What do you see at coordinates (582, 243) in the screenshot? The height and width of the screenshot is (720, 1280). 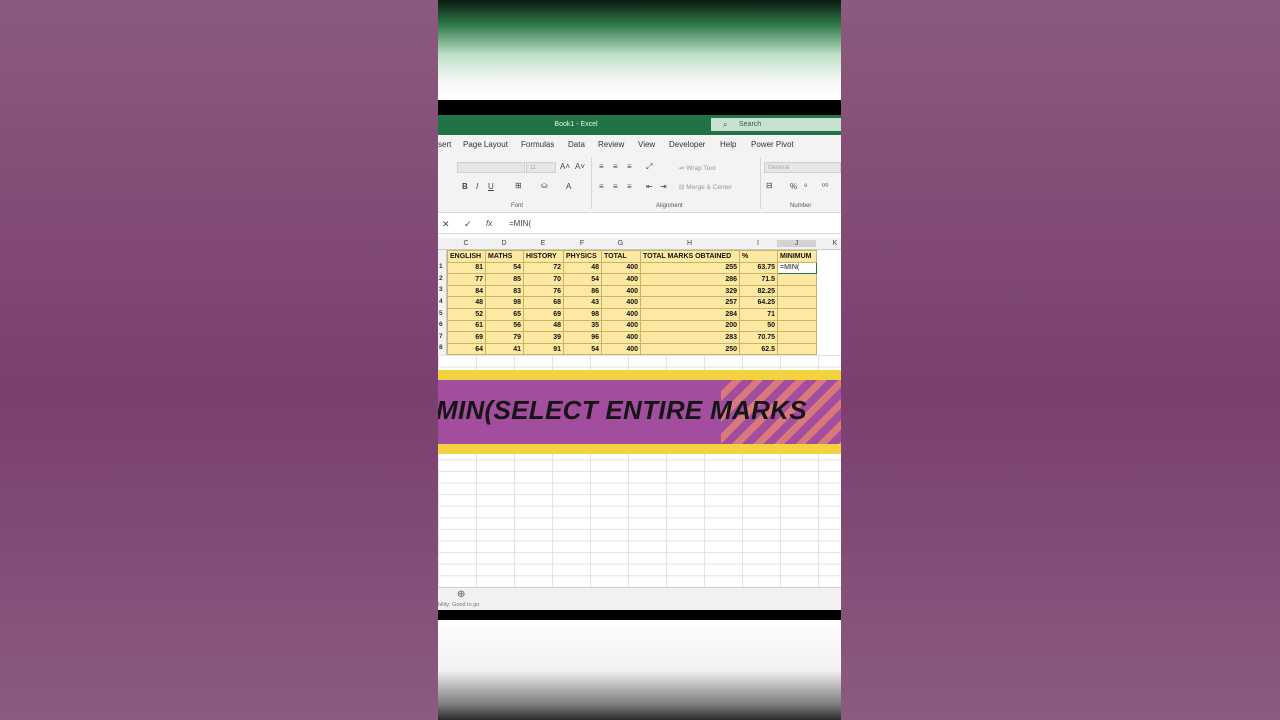 I see `column-header: F` at bounding box center [582, 243].